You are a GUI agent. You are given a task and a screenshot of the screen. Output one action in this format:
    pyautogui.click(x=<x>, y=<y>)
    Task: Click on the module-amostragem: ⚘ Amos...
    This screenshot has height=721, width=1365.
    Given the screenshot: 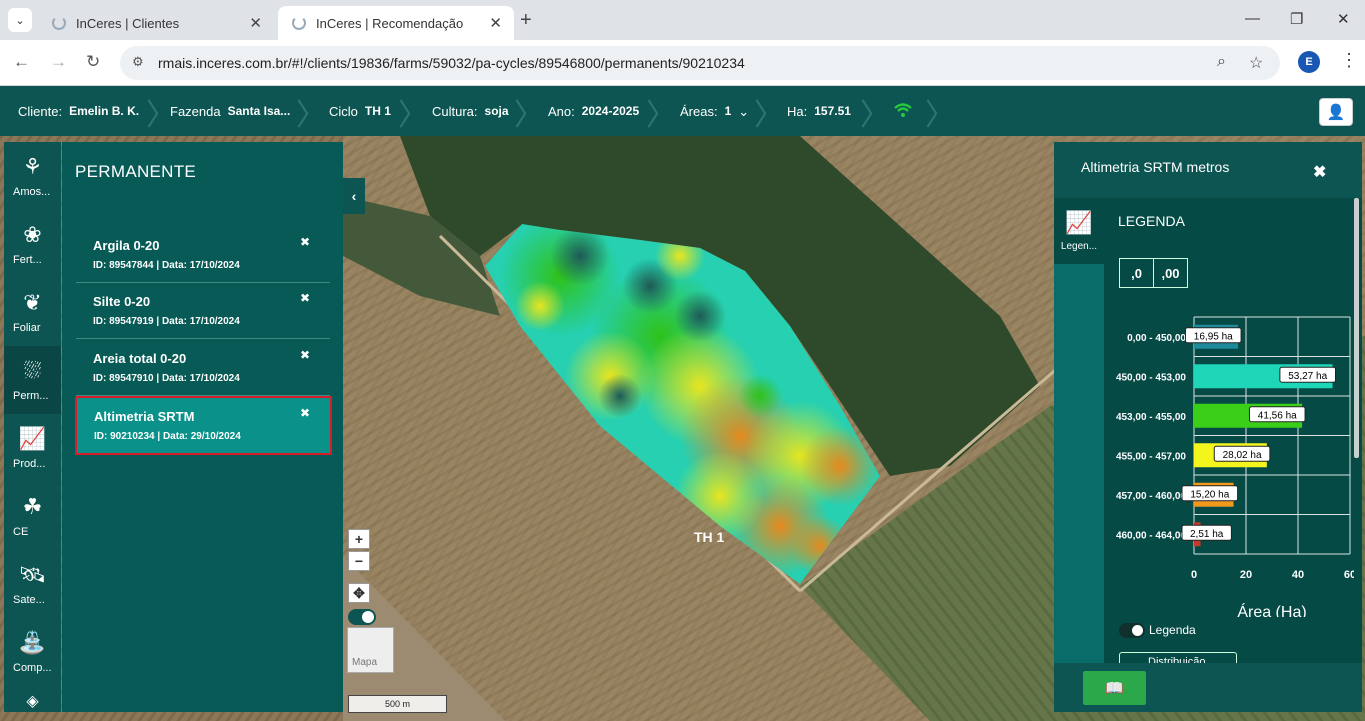 What is the action you would take?
    pyautogui.click(x=32, y=176)
    